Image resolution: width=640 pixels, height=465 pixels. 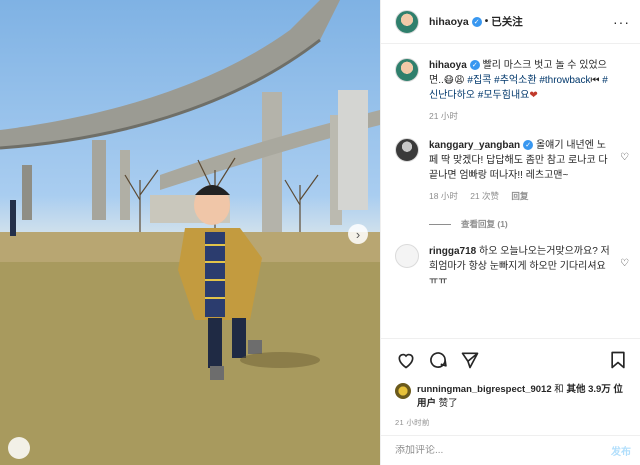 I want to click on comment-meta: 18 小时 21 次赞 回复, so click(x=521, y=196).